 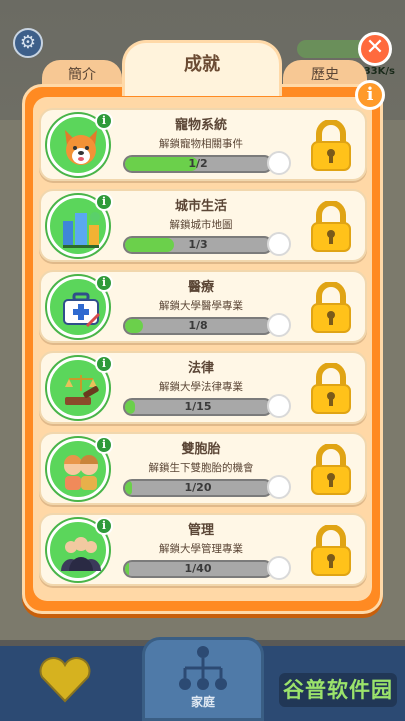 I want to click on achievement-card-management: i 管理 解鎖大學管理專業 1/40, so click(x=203, y=549).